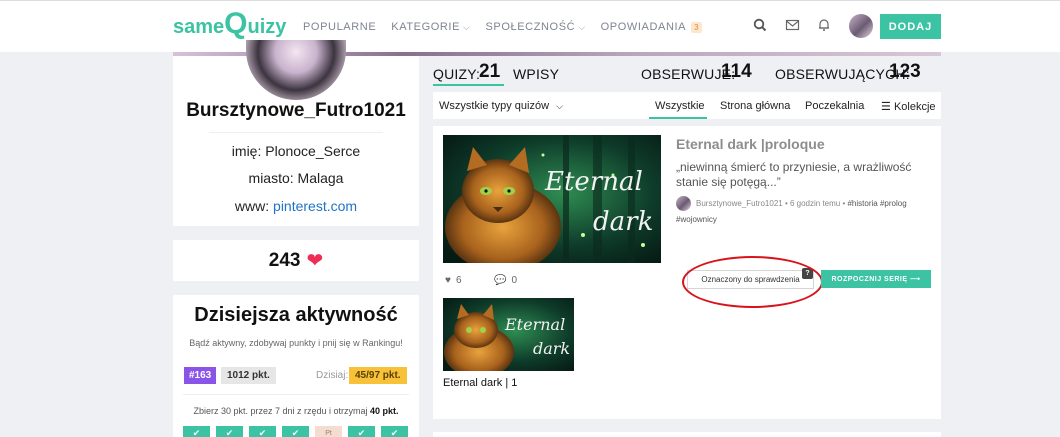  I want to click on nav-item-kategorie: KATEGORIE ⌵, so click(430, 27).